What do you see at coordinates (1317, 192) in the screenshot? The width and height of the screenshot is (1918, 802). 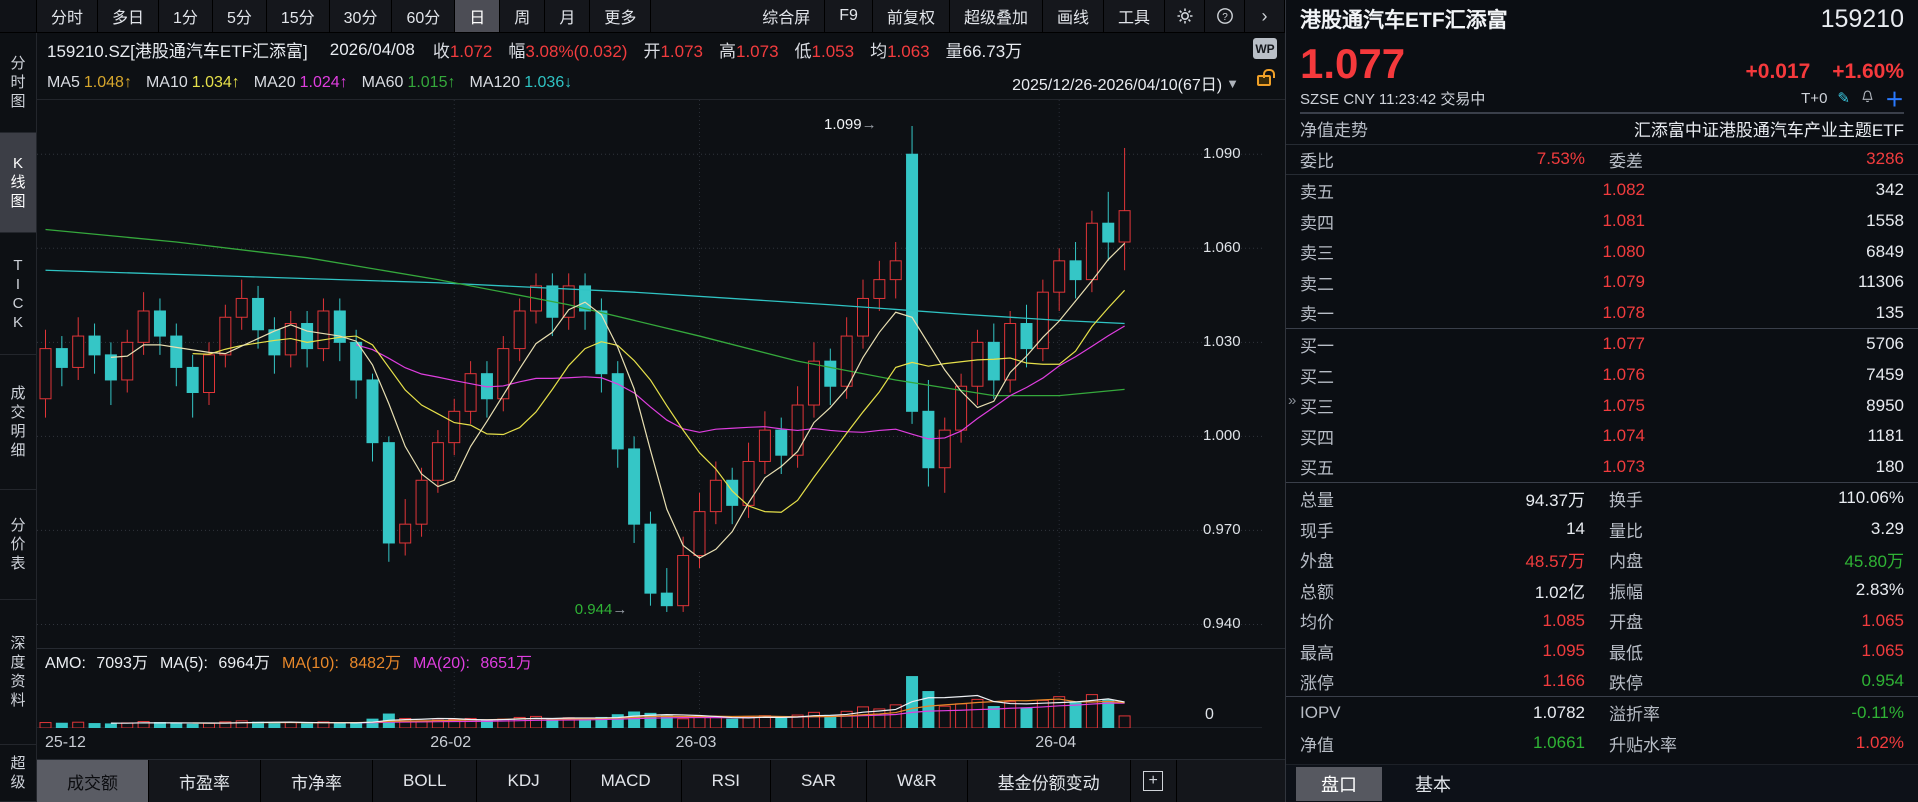 I see `ask-label: 卖五` at bounding box center [1317, 192].